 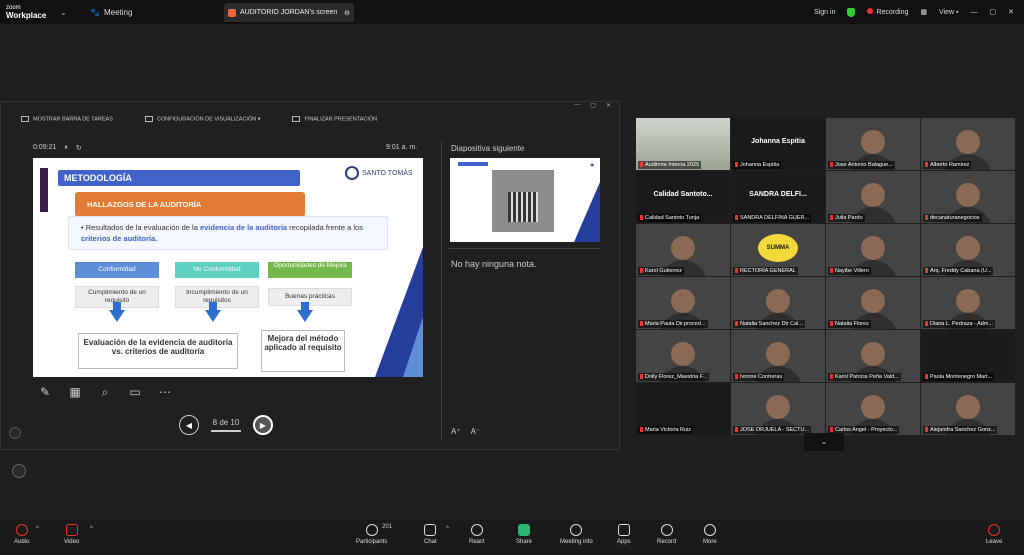 I want to click on university-seal: SANTO TOMÁS, so click(x=381, y=173).